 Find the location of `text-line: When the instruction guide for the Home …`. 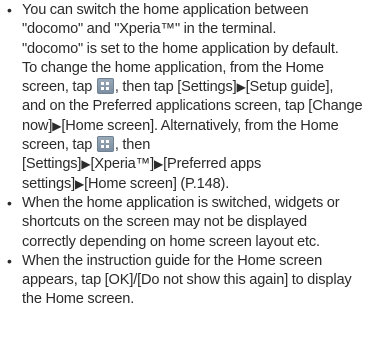

text-line: When the instruction guide for the Home … is located at coordinates (199, 261).